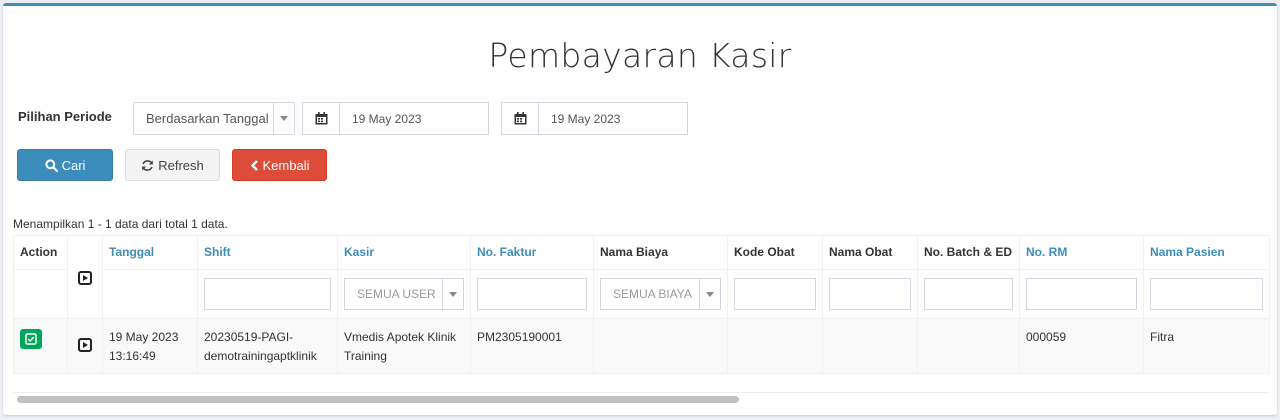 This screenshot has height=420, width=1280. I want to click on filter-cell-shift, so click(267, 294).